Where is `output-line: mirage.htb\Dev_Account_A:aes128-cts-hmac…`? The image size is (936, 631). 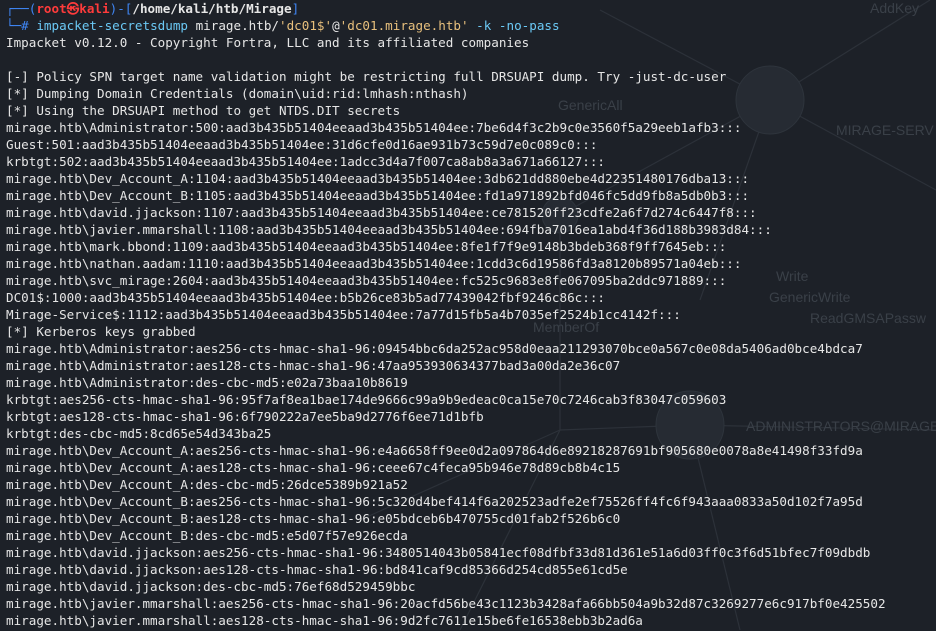
output-line: mirage.htb\Dev_Account_A:aes128-cts-hmac… is located at coordinates (313, 467).